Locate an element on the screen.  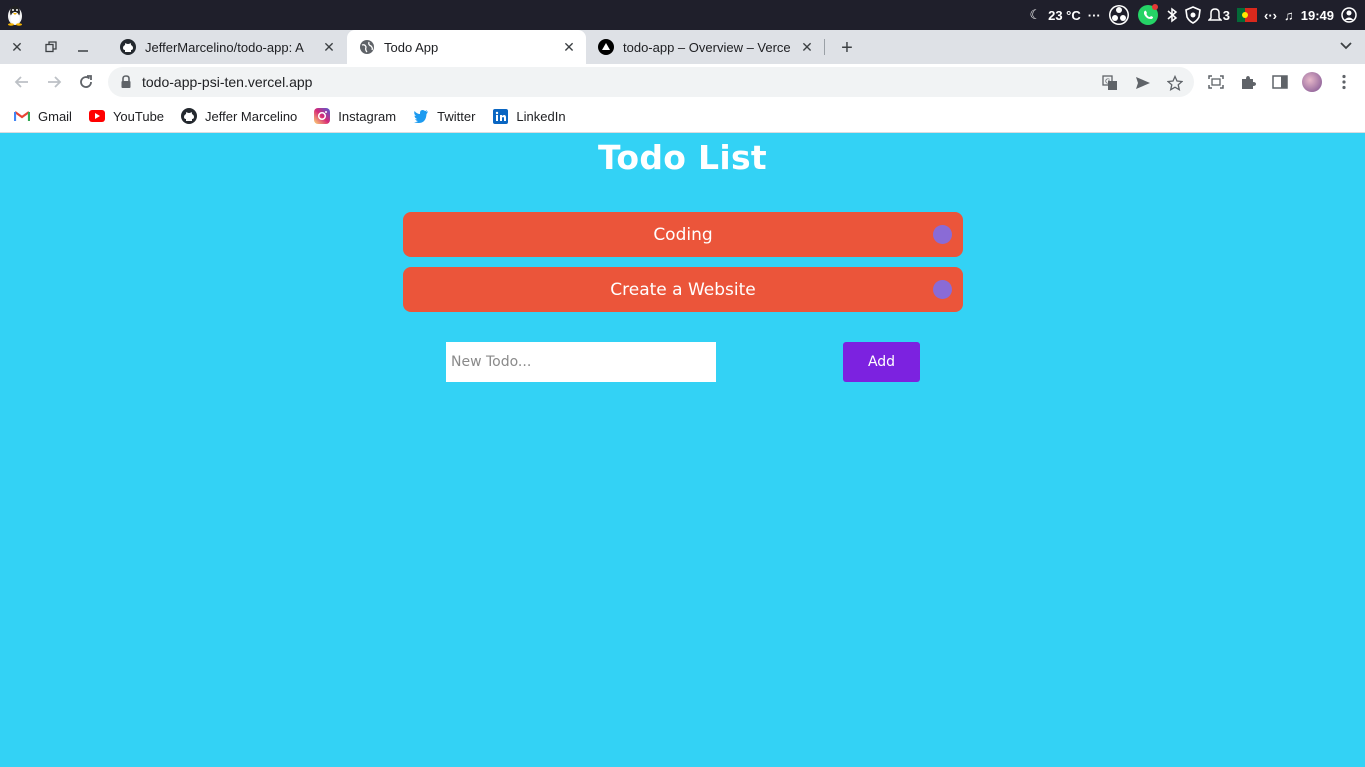
todo-text: Coding is located at coordinates (683, 234).